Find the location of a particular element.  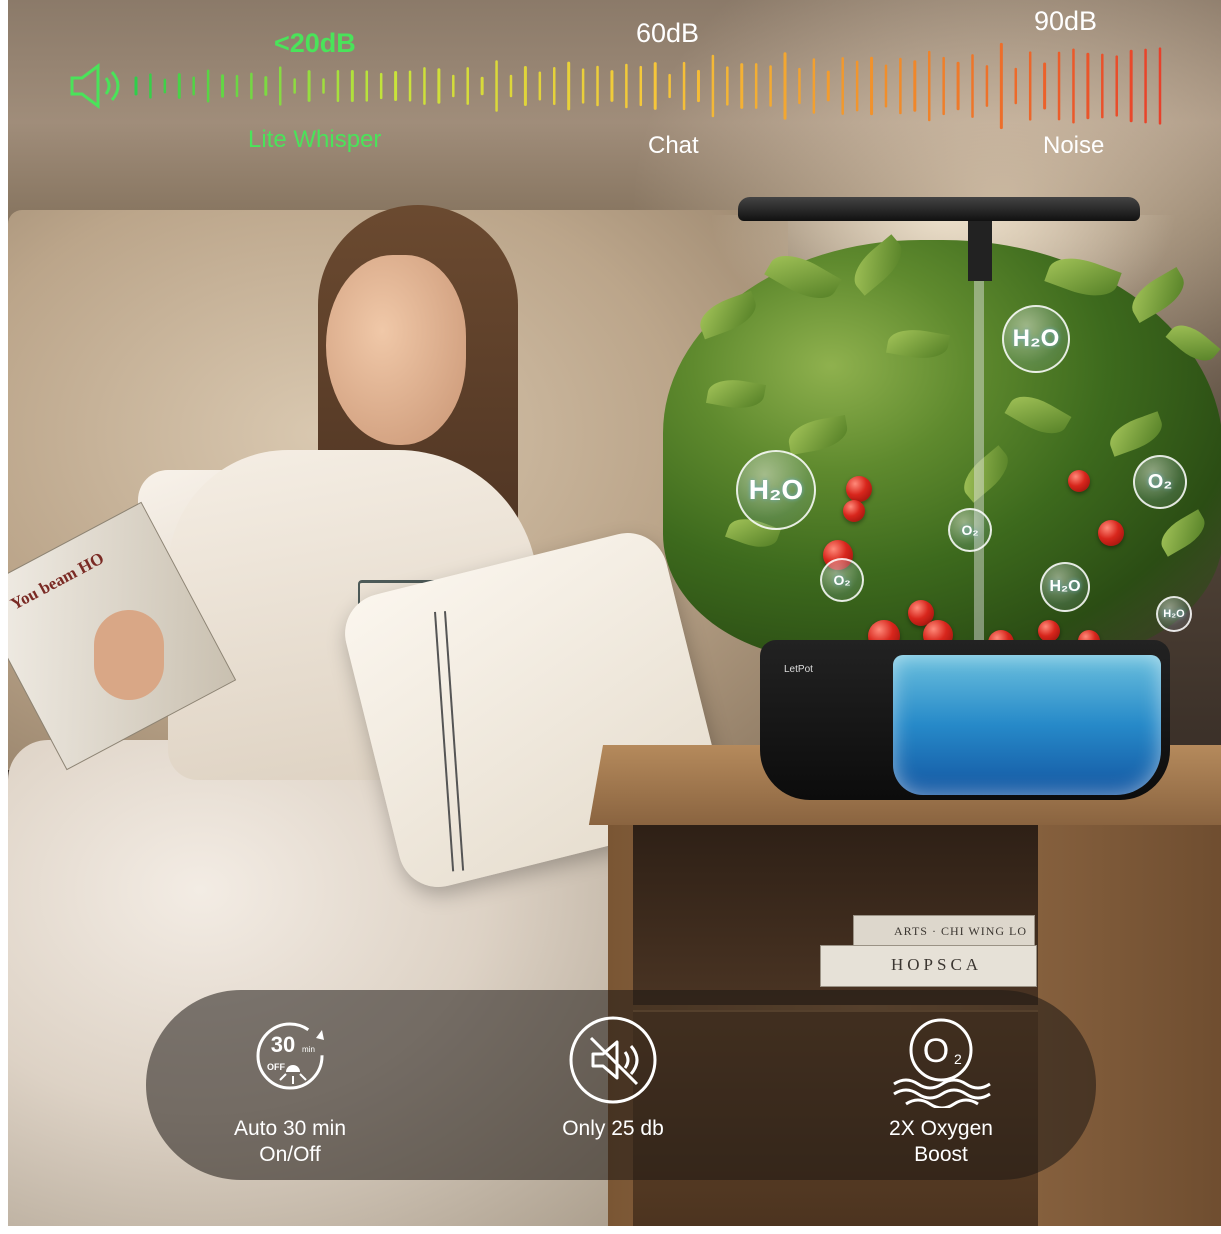

feature-timer-label-line2: On/Off is located at coordinates (290, 1154).